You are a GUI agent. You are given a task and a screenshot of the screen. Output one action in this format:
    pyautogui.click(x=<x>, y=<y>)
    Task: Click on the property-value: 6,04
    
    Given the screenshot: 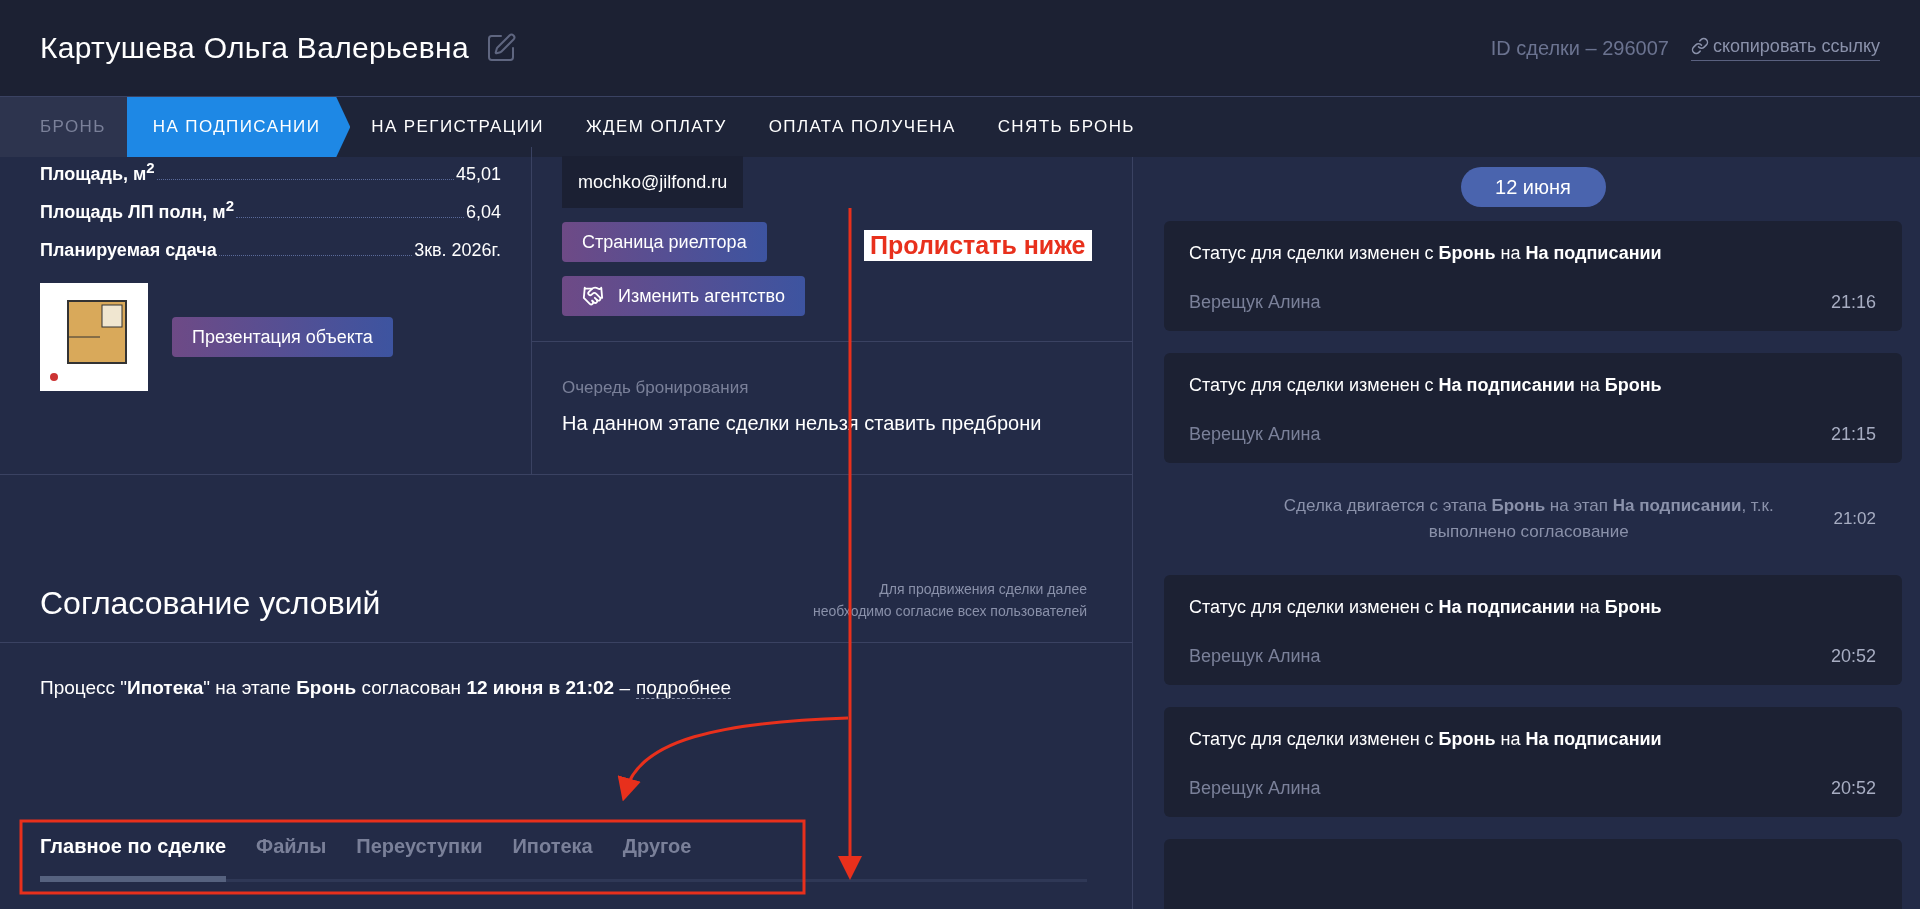 What is the action you would take?
    pyautogui.click(x=483, y=212)
    